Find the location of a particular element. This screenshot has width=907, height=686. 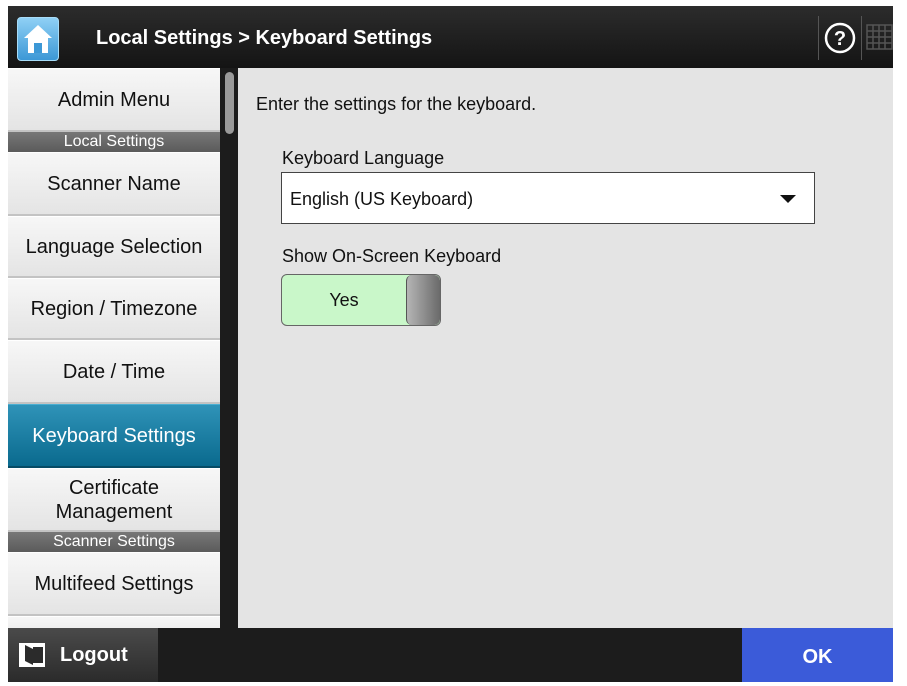

sidebar-section-scanner-settings: Scanner Settings is located at coordinates (114, 542).